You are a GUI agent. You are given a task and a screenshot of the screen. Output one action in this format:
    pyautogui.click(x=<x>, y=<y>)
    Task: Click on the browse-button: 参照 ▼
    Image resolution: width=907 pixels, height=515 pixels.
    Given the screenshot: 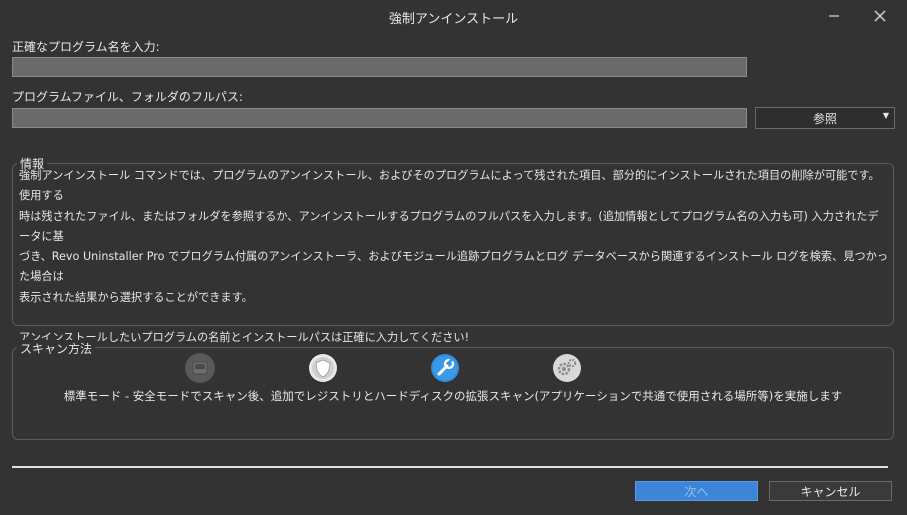 What is the action you would take?
    pyautogui.click(x=825, y=118)
    